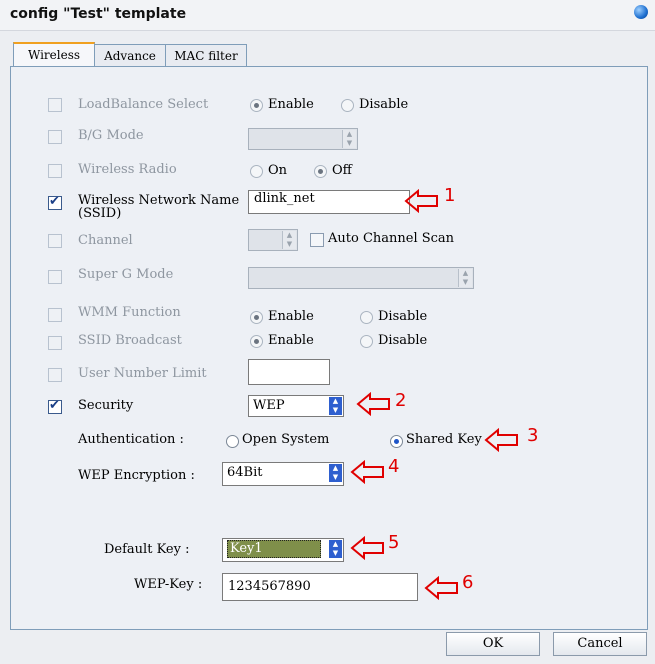 The image size is (655, 664). Describe the element at coordinates (600, 644) in the screenshot. I see `cancel-button: Cancel` at that location.